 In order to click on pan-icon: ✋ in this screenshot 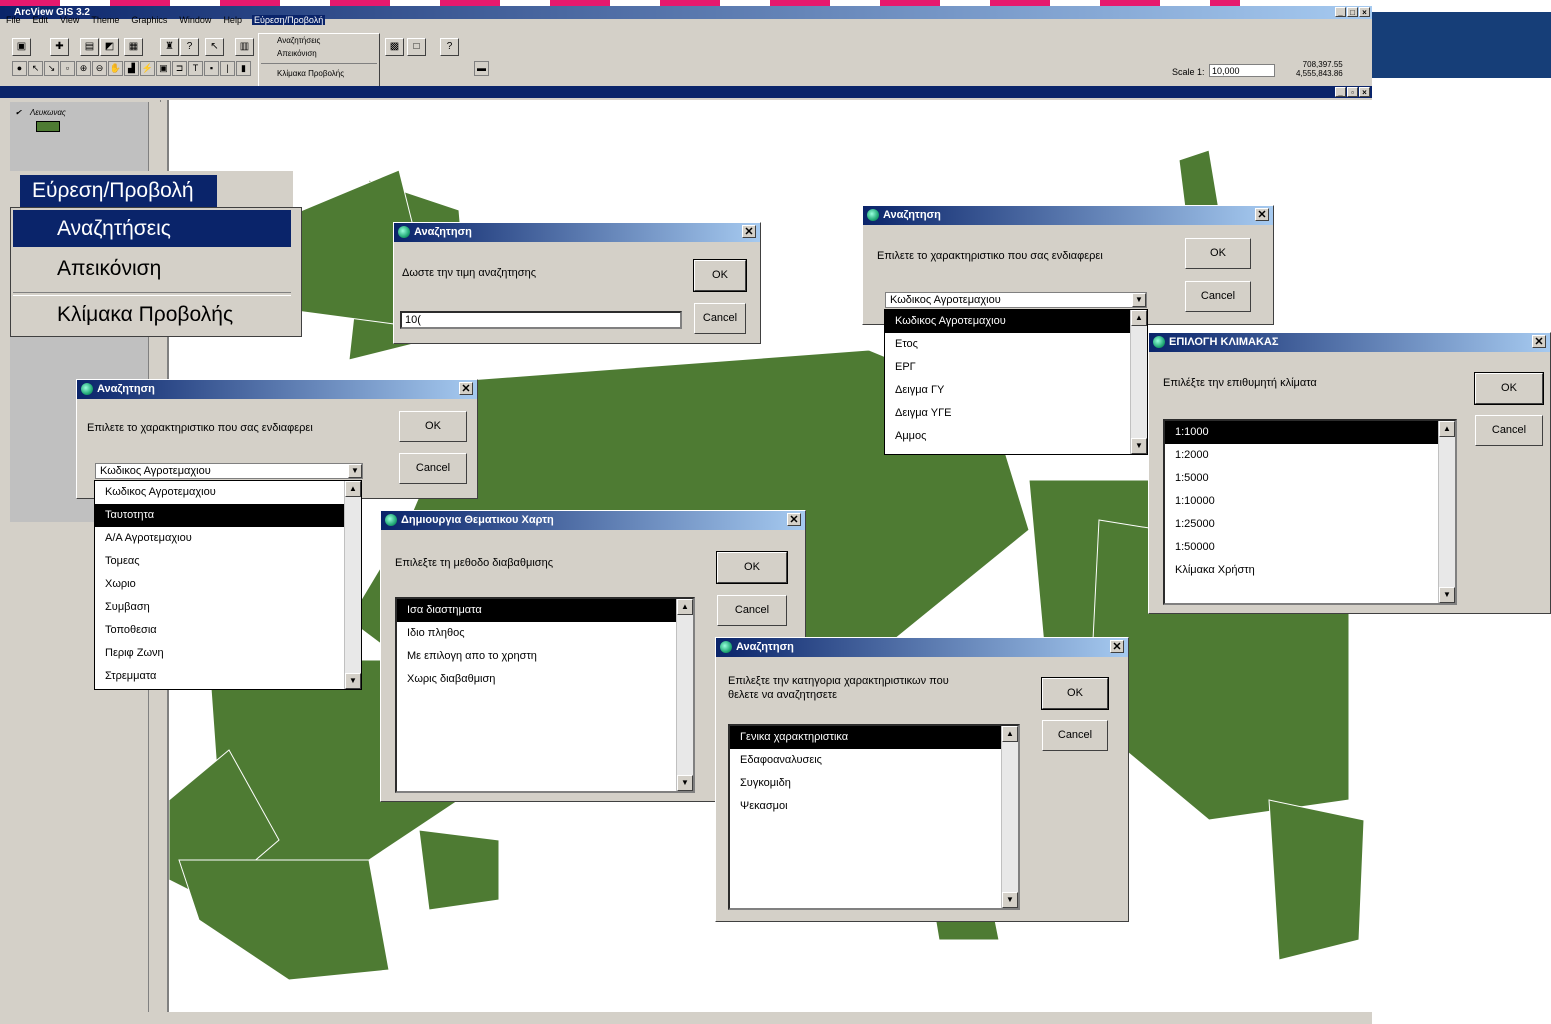, I will do `click(115, 68)`.